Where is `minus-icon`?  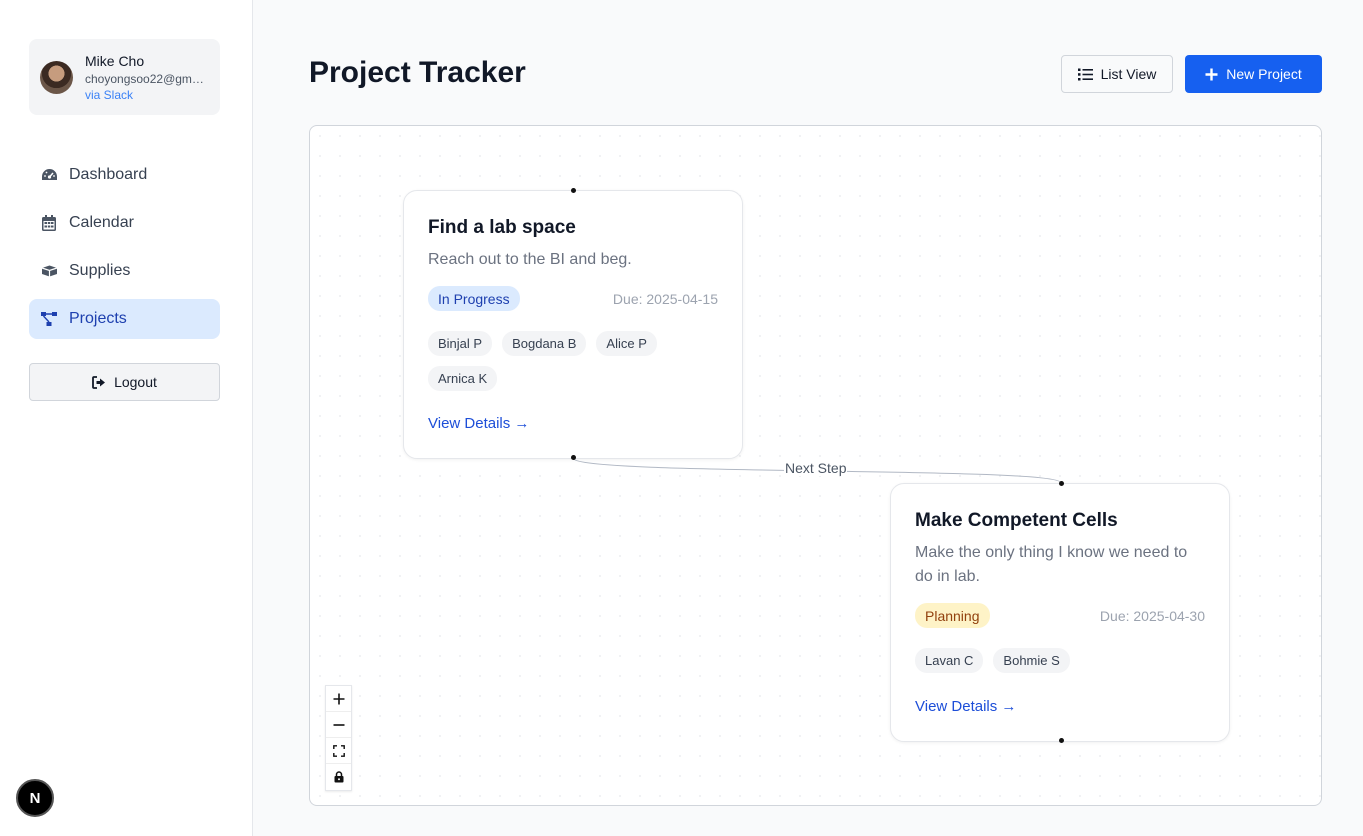 minus-icon is located at coordinates (338, 724).